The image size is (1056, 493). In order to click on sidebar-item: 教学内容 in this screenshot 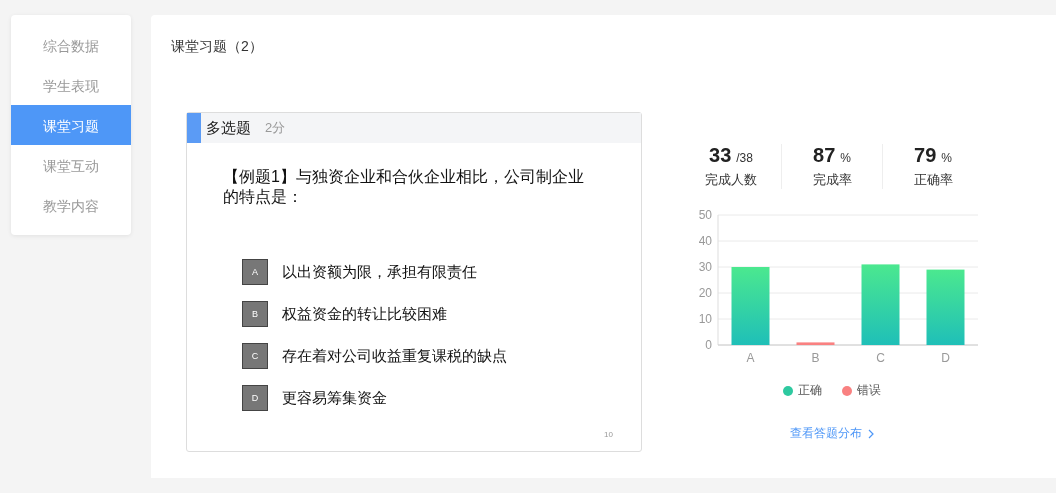, I will do `click(71, 205)`.